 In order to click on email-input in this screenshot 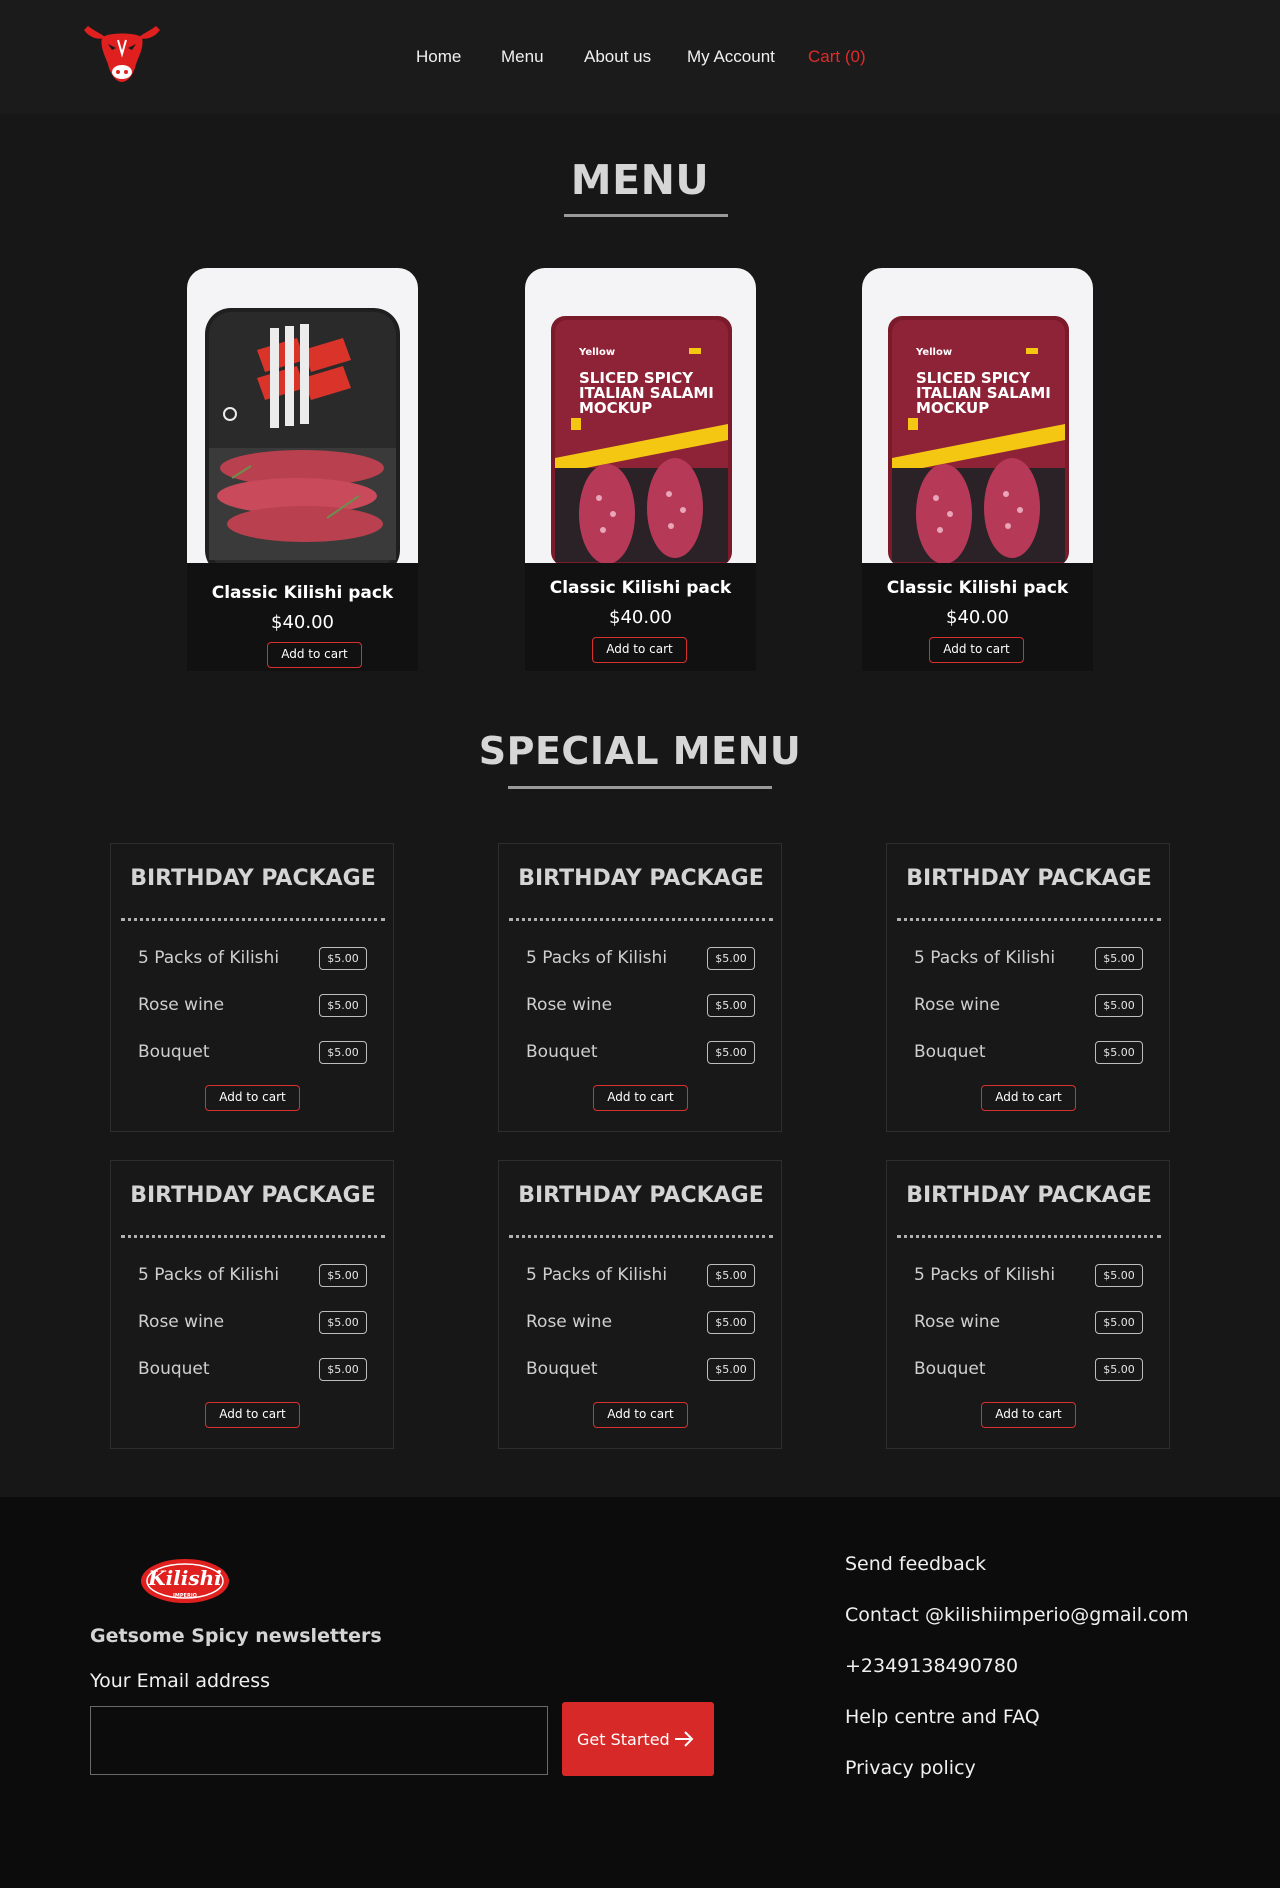, I will do `click(319, 1740)`.